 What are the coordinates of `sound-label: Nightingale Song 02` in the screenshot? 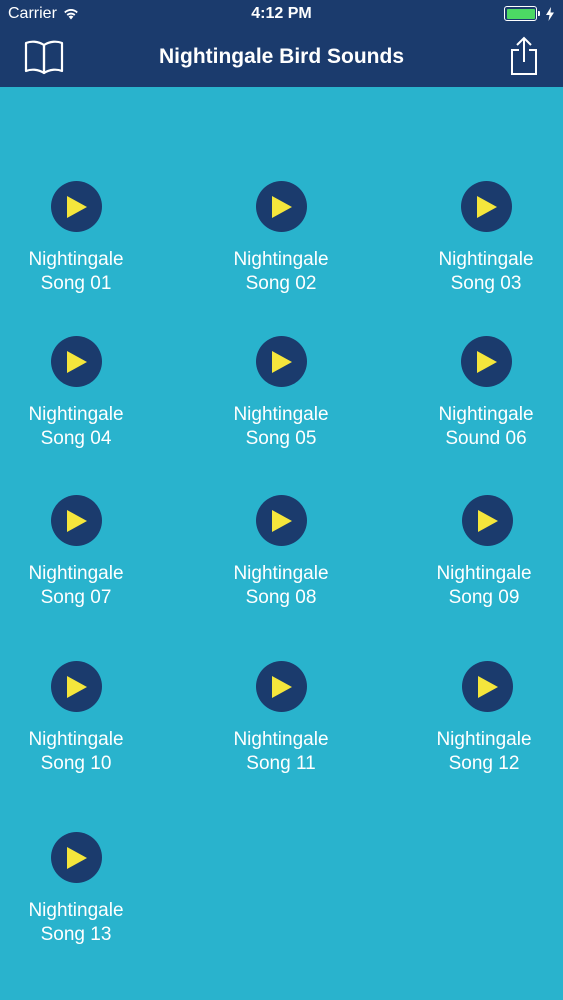 It's located at (281, 271).